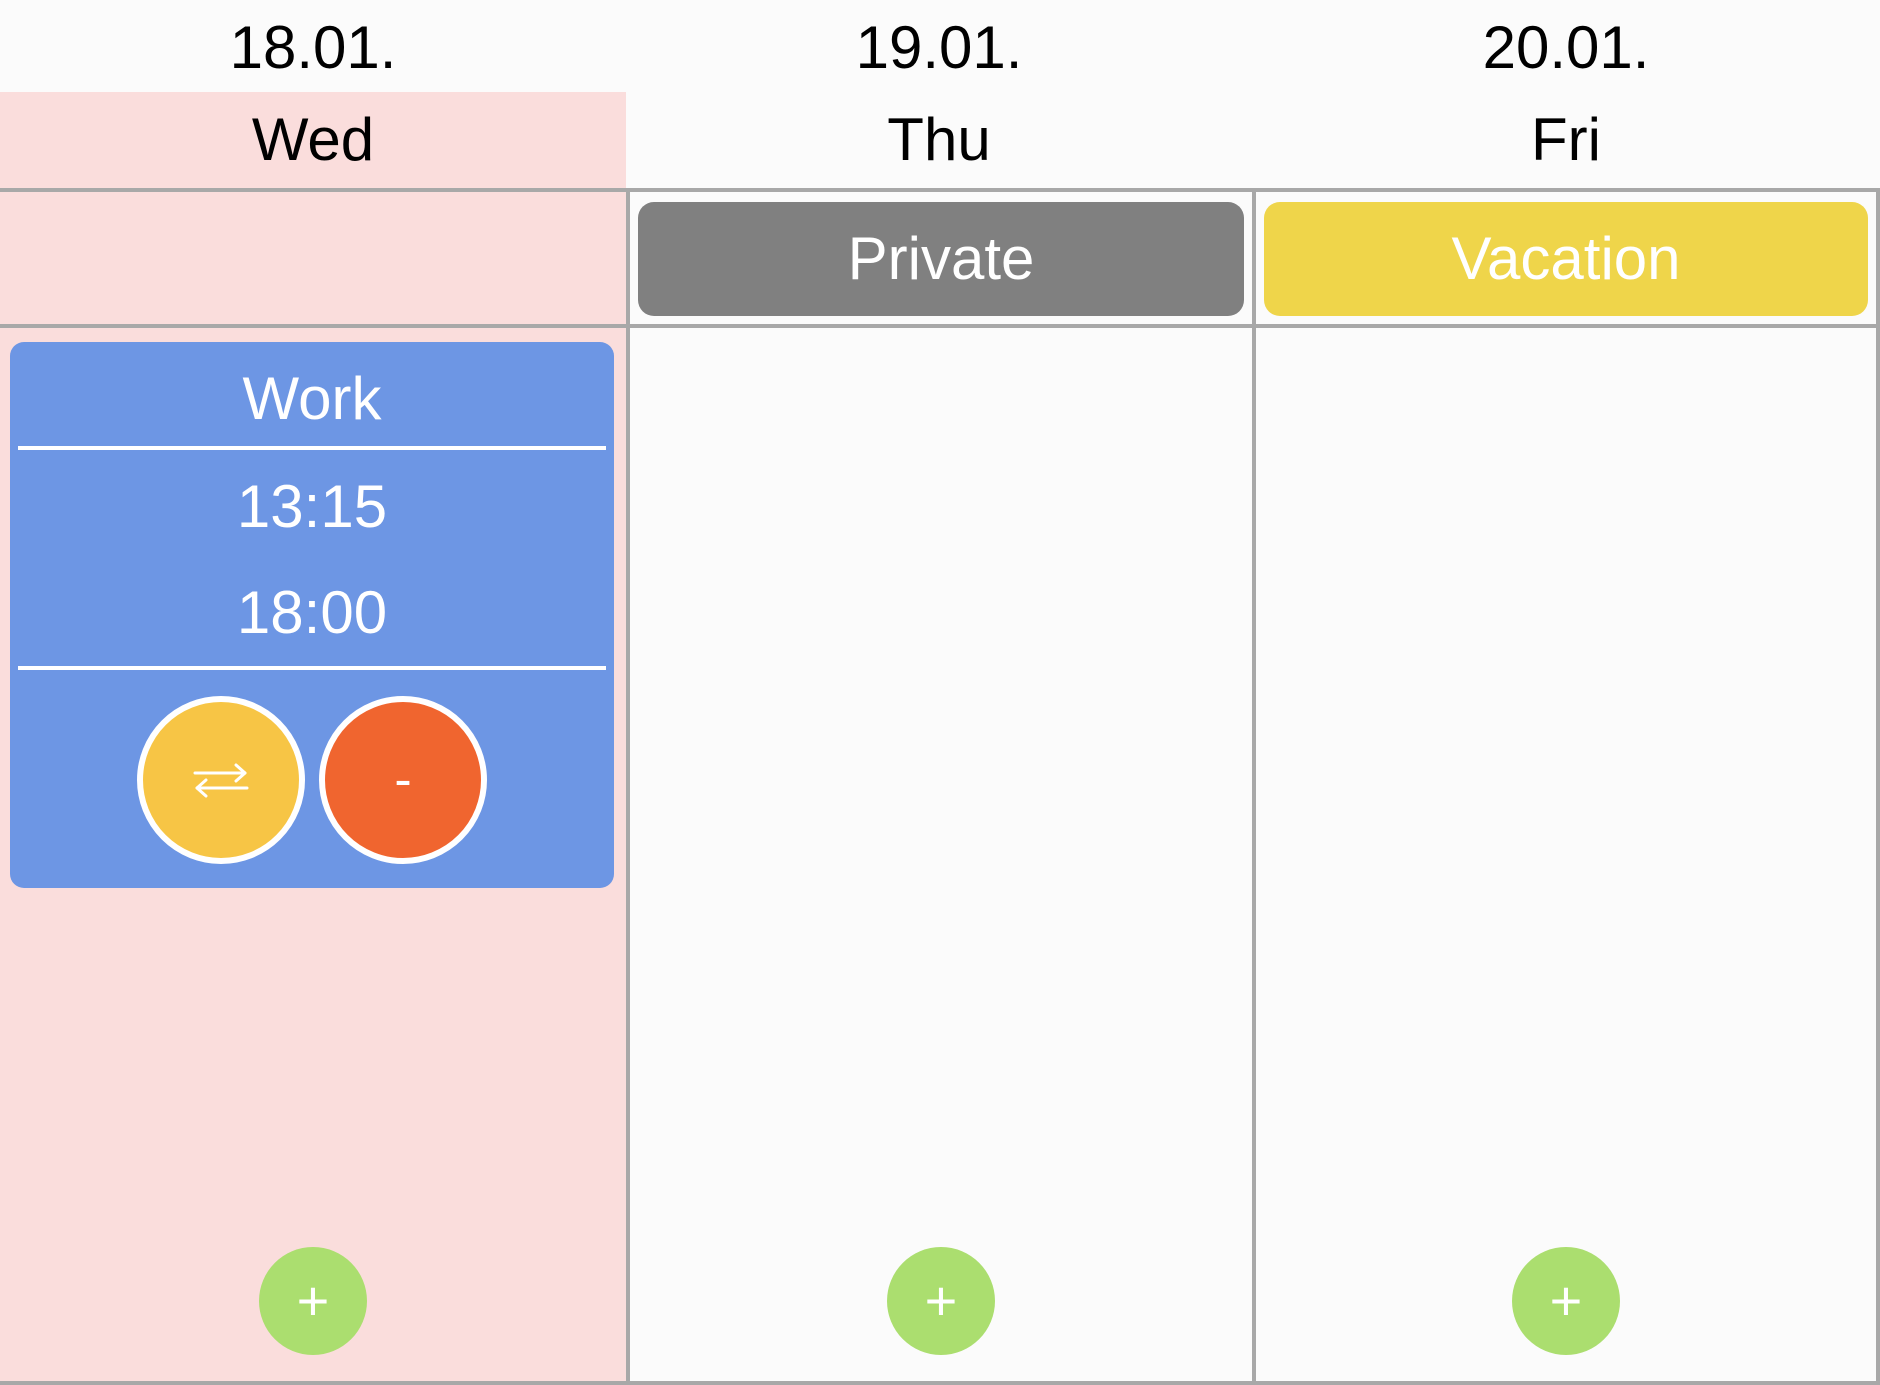 This screenshot has height=1385, width=1880. What do you see at coordinates (312, 398) in the screenshot?
I see `event-title: Work` at bounding box center [312, 398].